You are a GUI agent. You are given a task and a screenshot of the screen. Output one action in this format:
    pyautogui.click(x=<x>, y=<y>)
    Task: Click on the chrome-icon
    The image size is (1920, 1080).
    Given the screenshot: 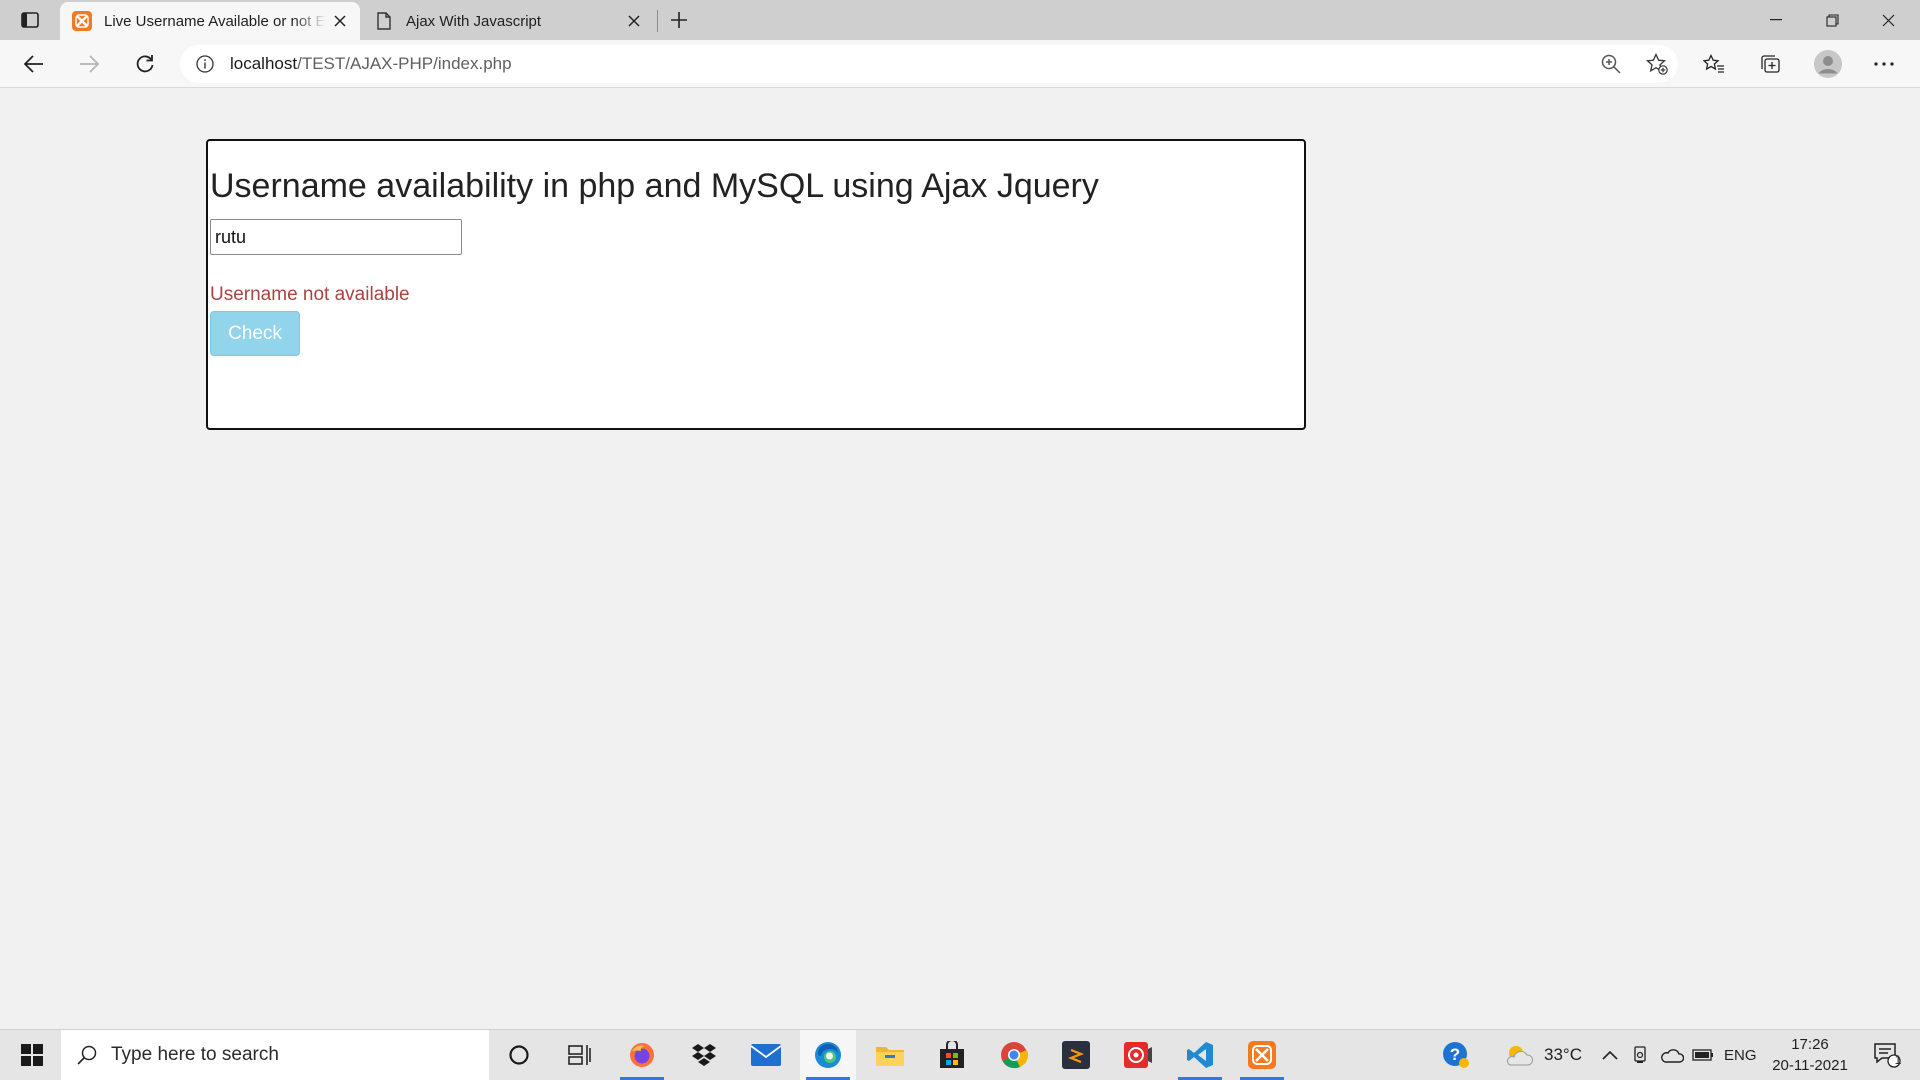 What is the action you would take?
    pyautogui.click(x=1014, y=1055)
    